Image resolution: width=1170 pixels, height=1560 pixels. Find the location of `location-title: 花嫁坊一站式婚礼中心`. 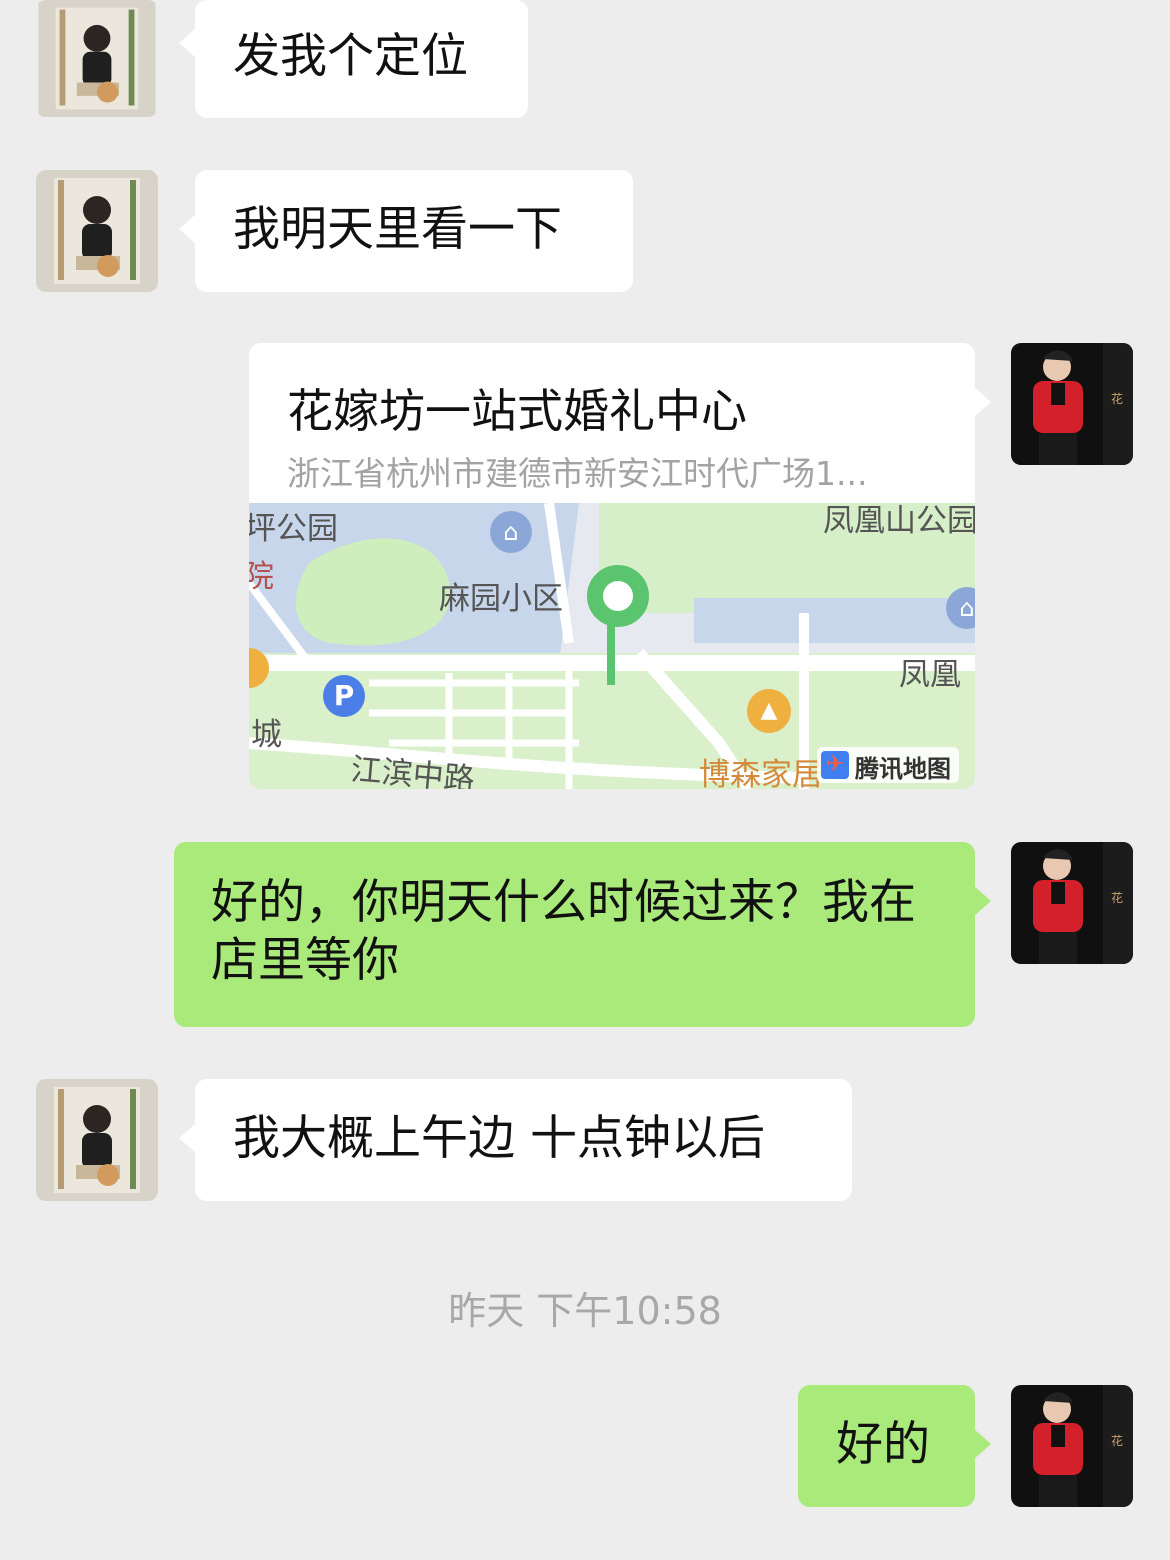

location-title: 花嫁坊一站式婚礼中心 is located at coordinates (517, 411).